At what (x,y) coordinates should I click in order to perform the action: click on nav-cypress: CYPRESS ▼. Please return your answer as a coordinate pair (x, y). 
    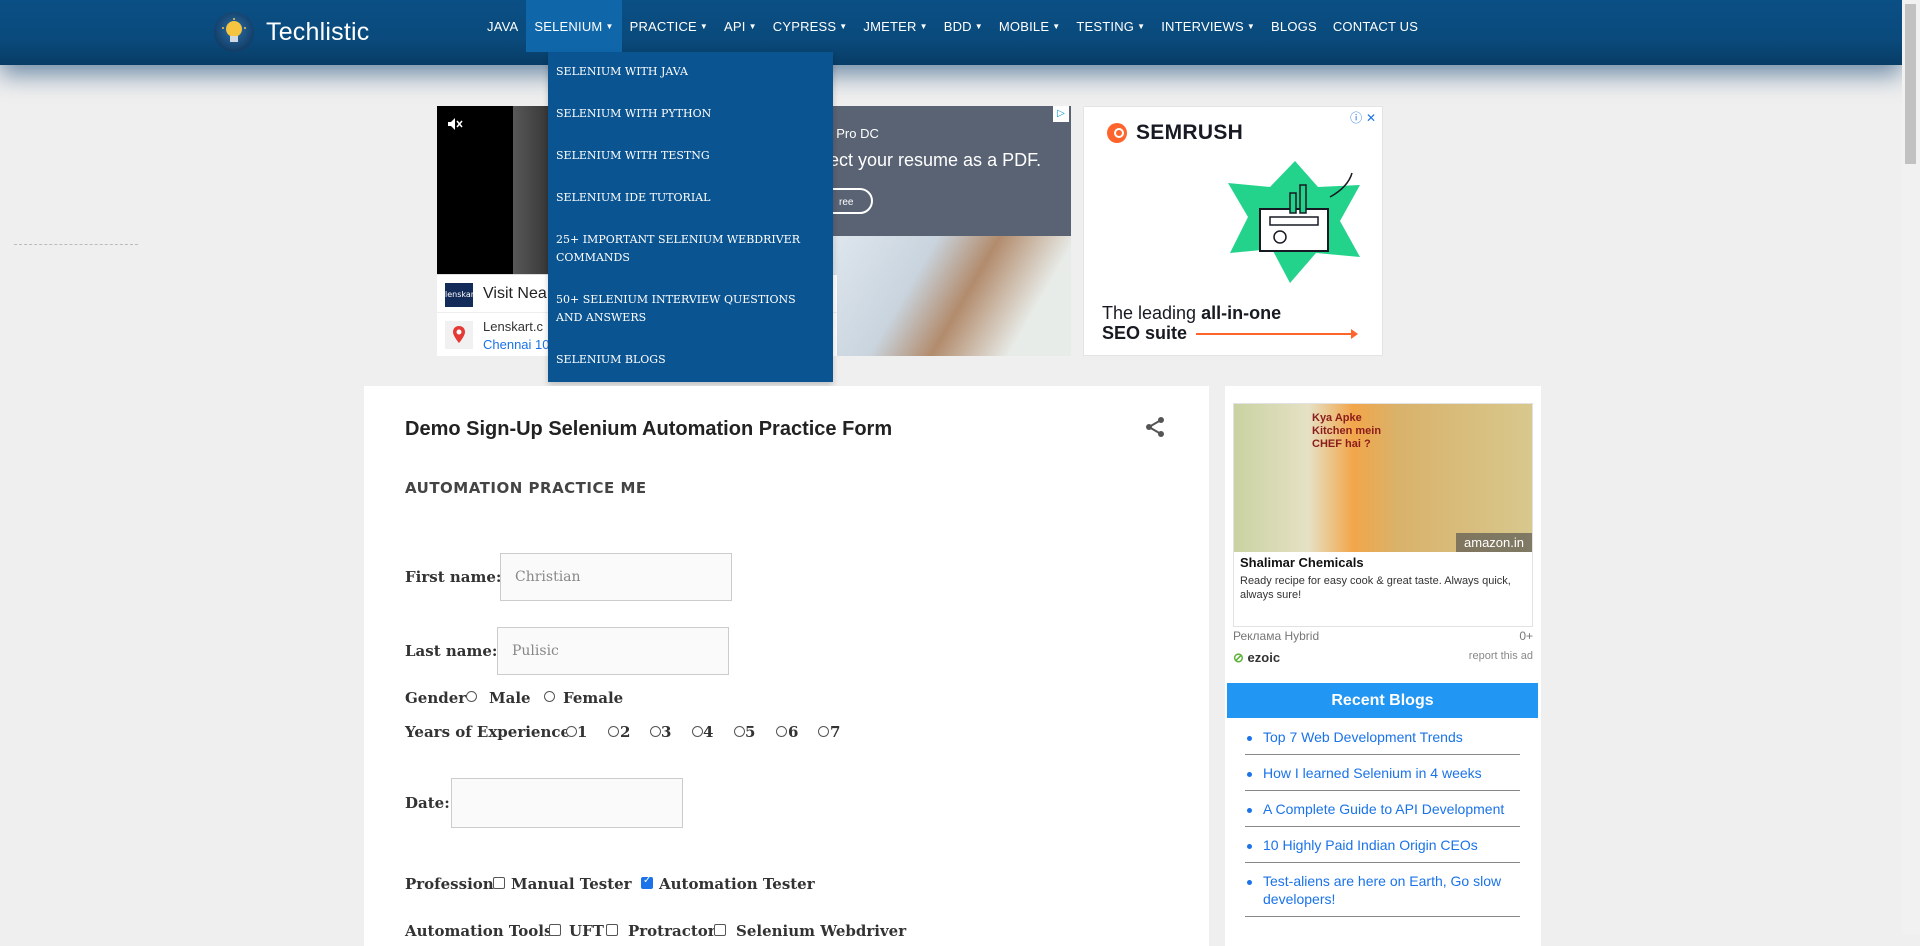
    Looking at the image, I should click on (810, 26).